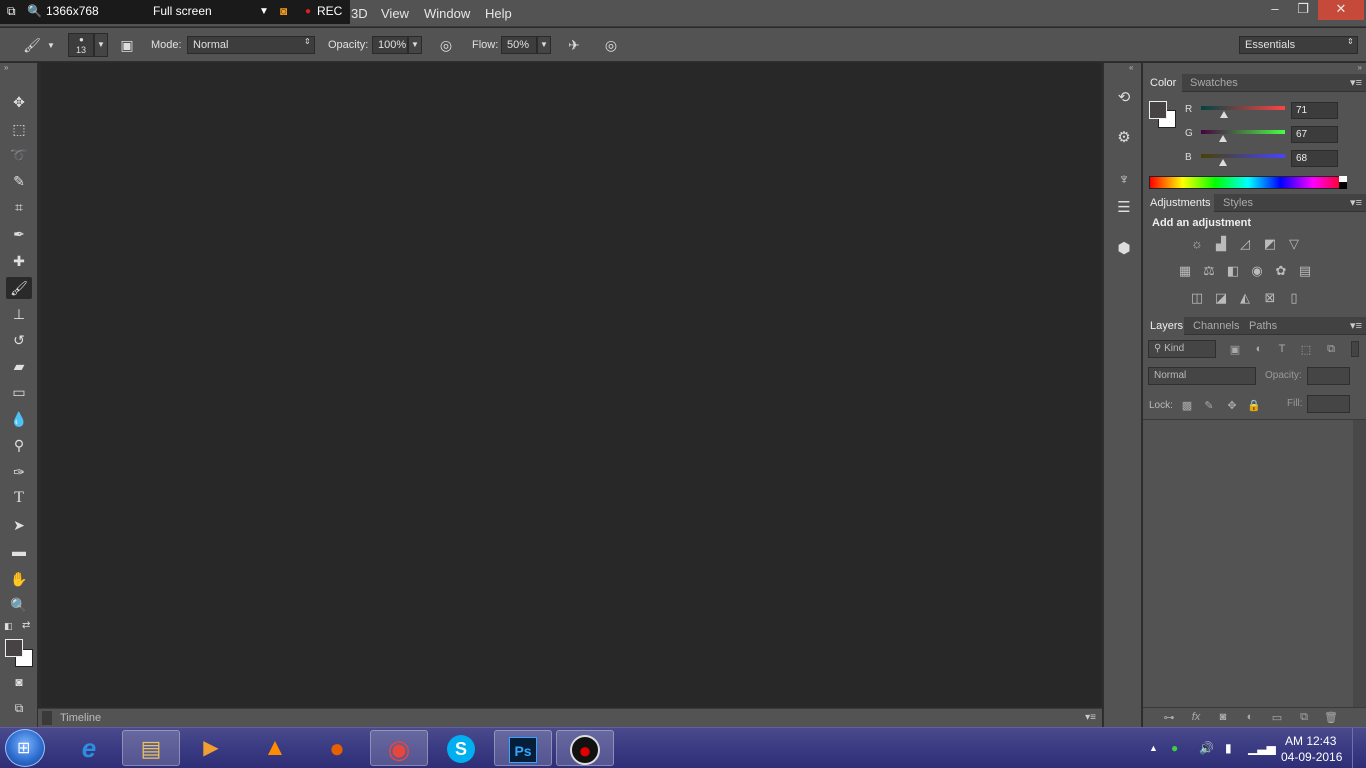 This screenshot has width=1366, height=768. I want to click on menu-window: Window, so click(447, 13).